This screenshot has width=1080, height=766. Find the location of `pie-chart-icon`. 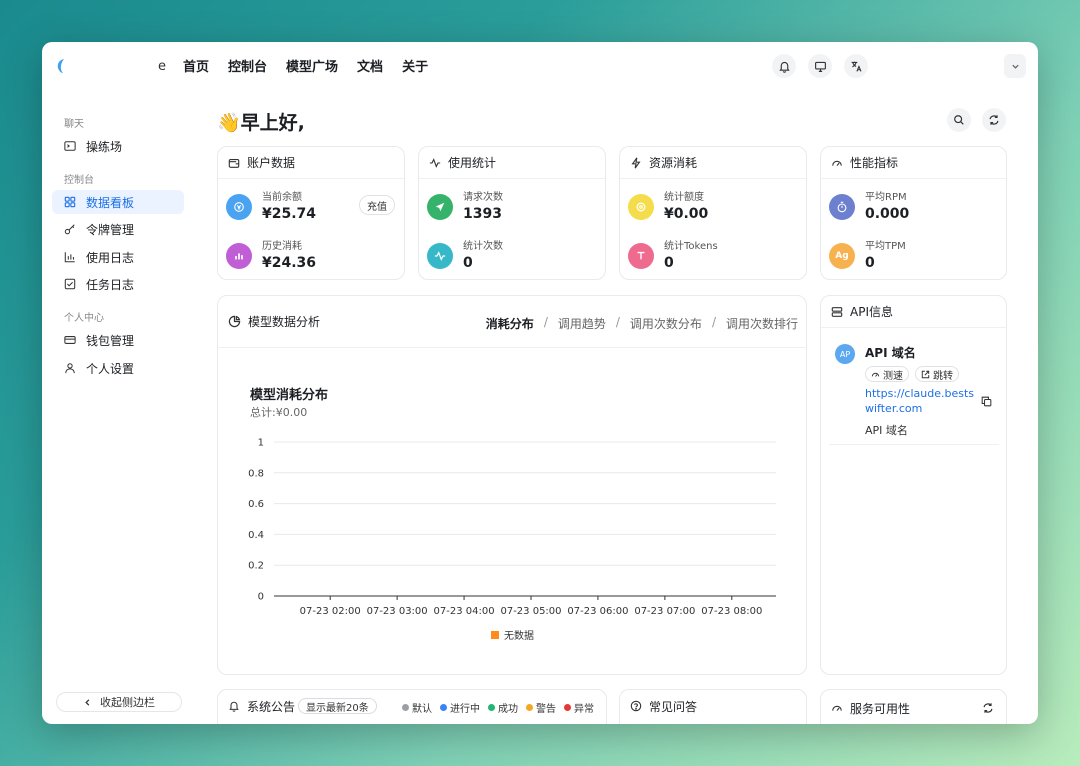

pie-chart-icon is located at coordinates (234, 321).